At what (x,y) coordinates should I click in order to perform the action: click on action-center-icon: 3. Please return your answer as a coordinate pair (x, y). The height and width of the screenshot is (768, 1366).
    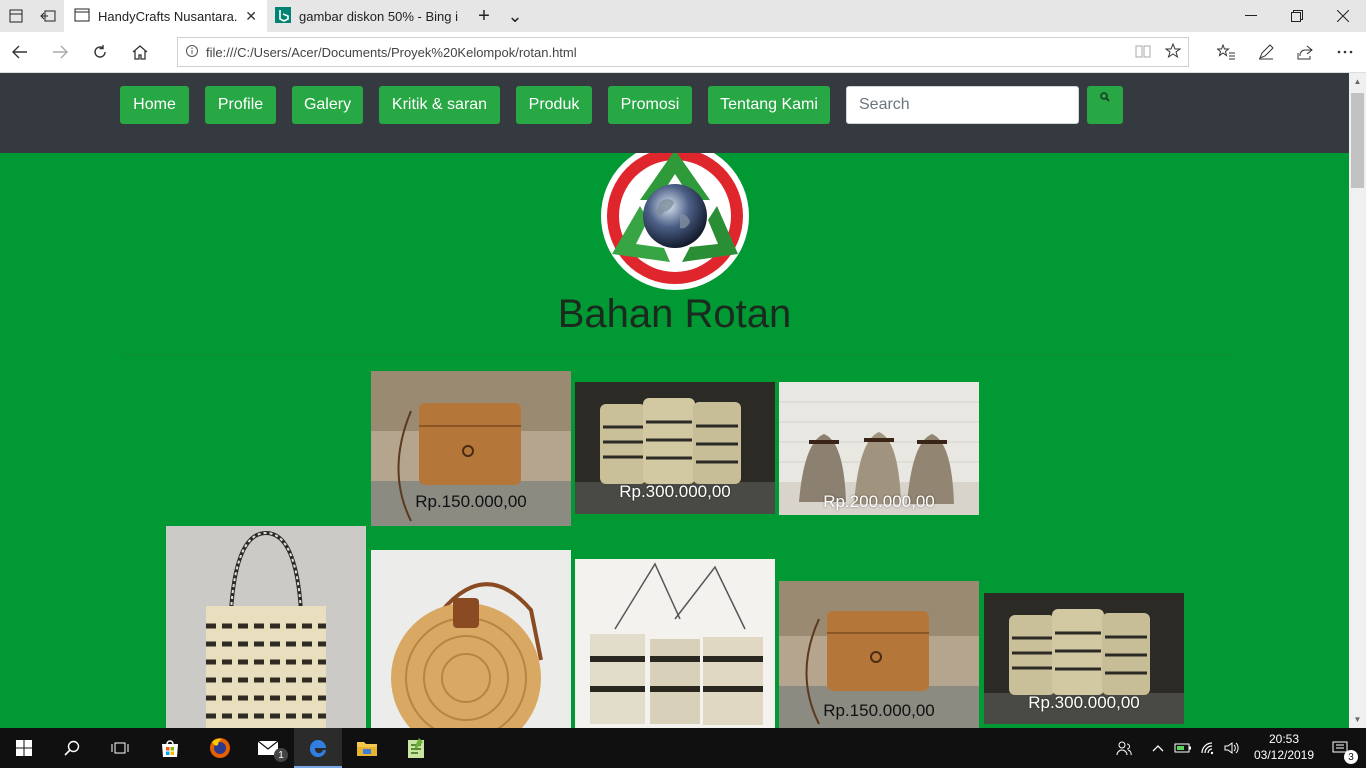
    Looking at the image, I should click on (1340, 748).